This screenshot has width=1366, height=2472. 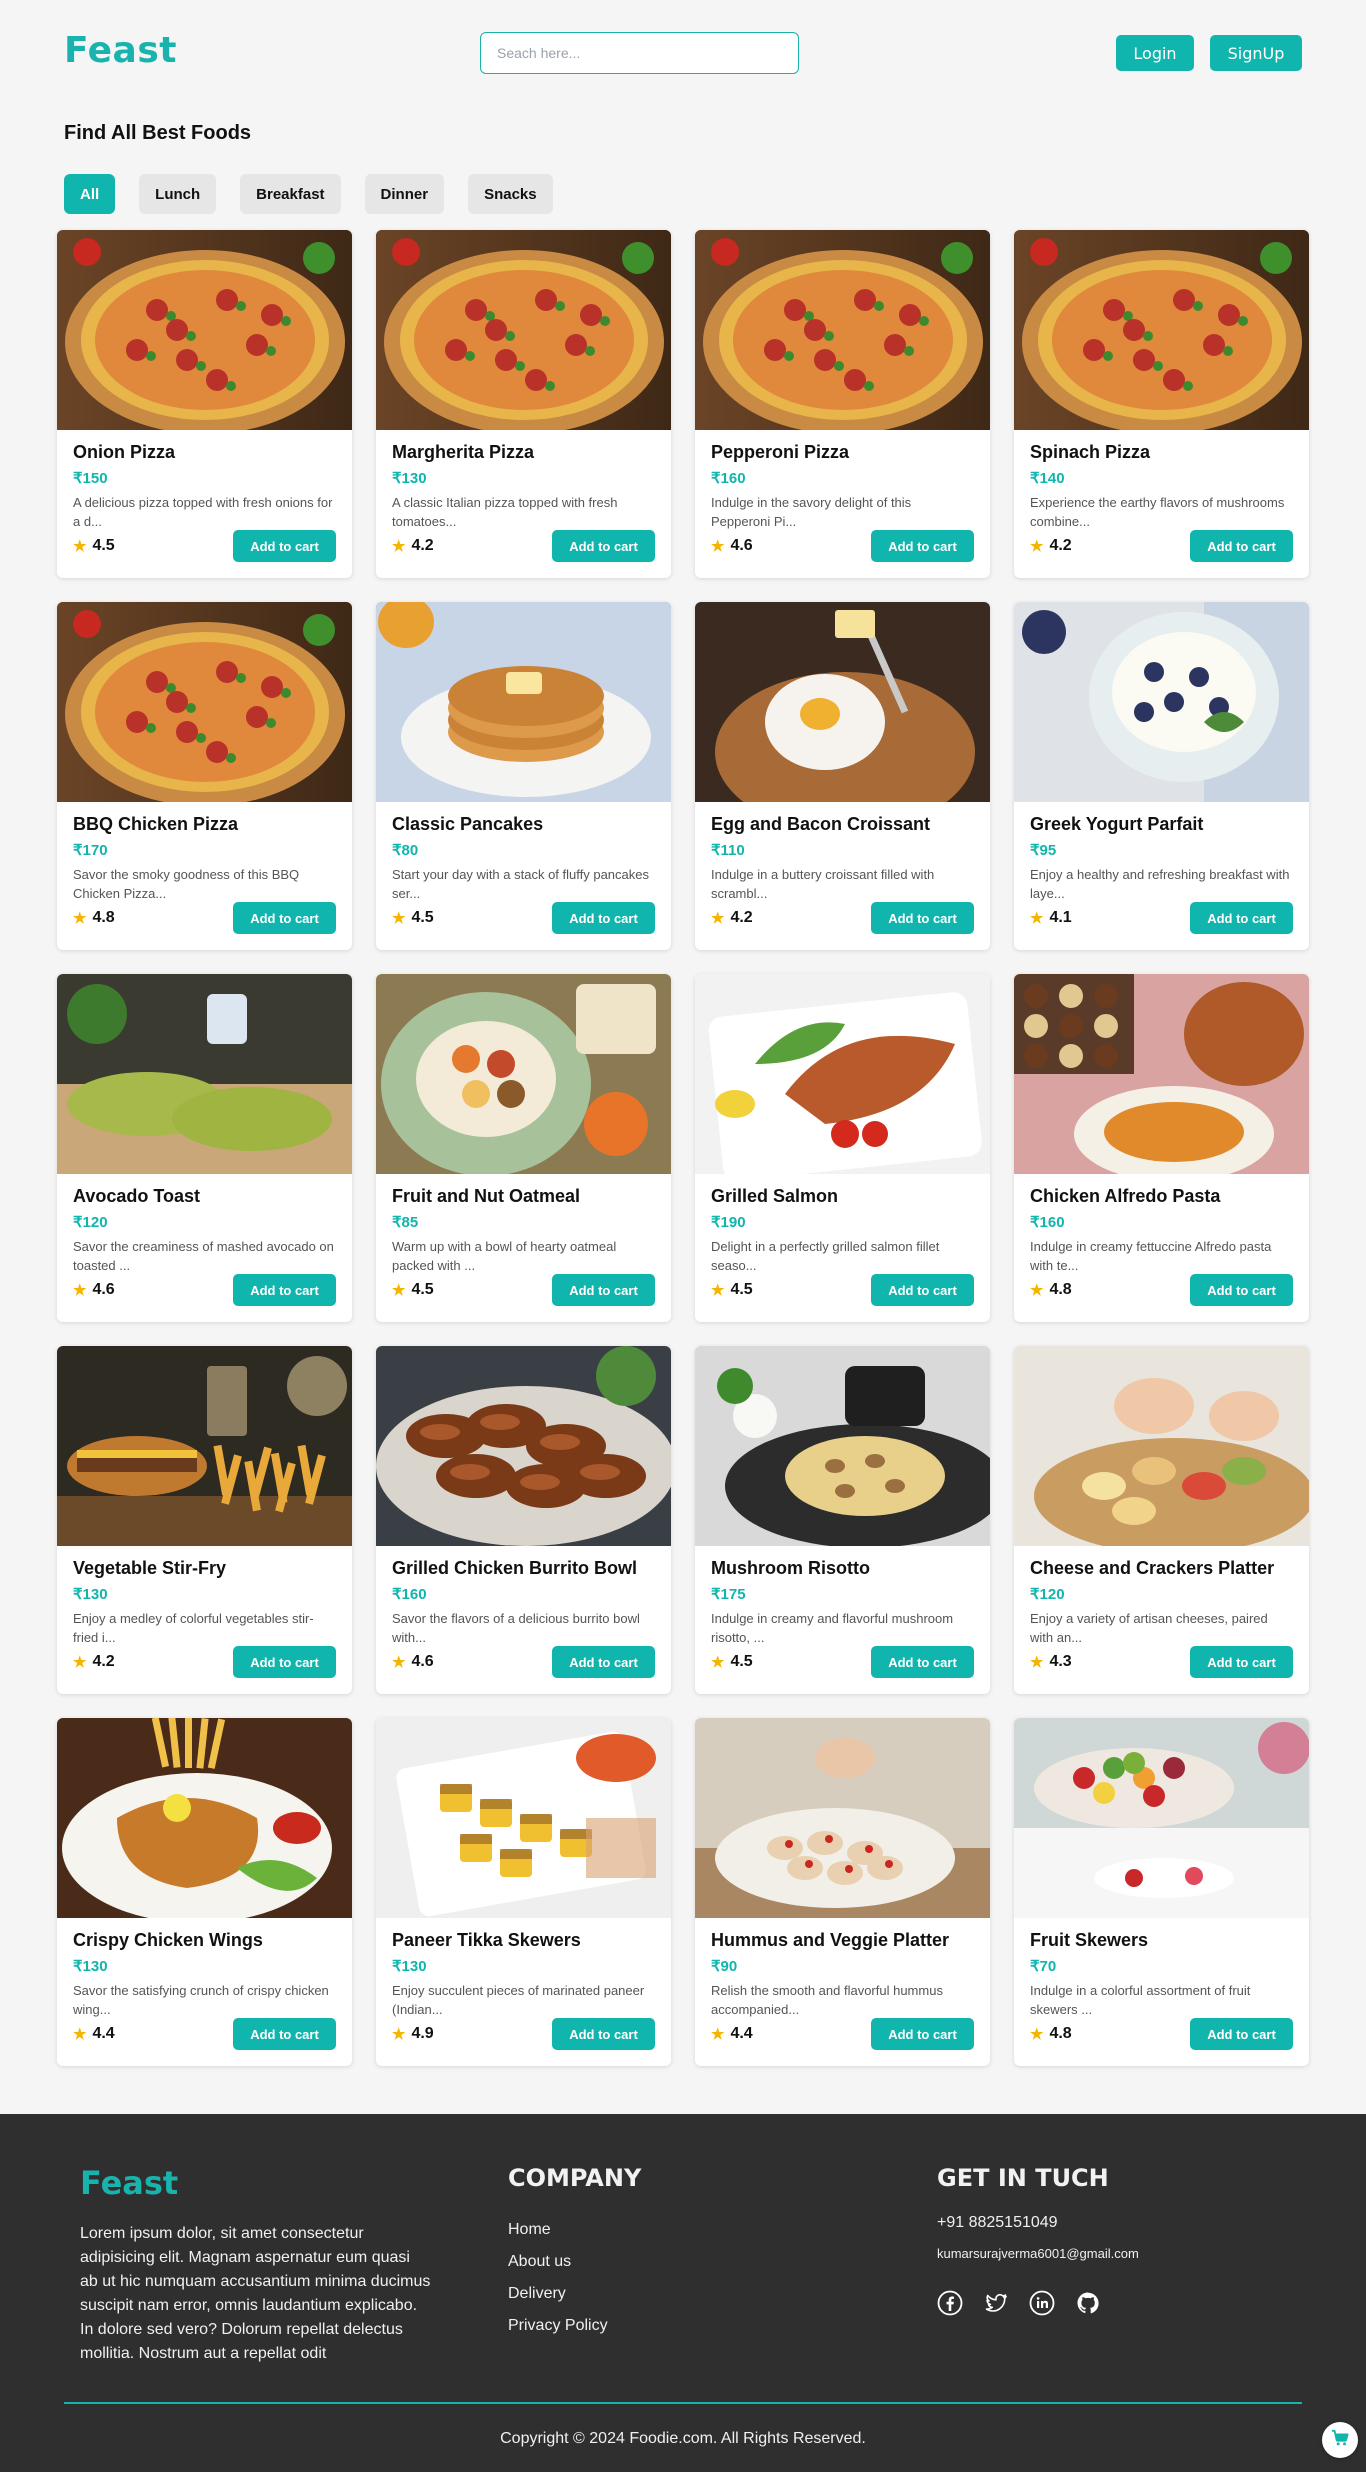 I want to click on rating-value: 4.3, so click(x=1060, y=1661).